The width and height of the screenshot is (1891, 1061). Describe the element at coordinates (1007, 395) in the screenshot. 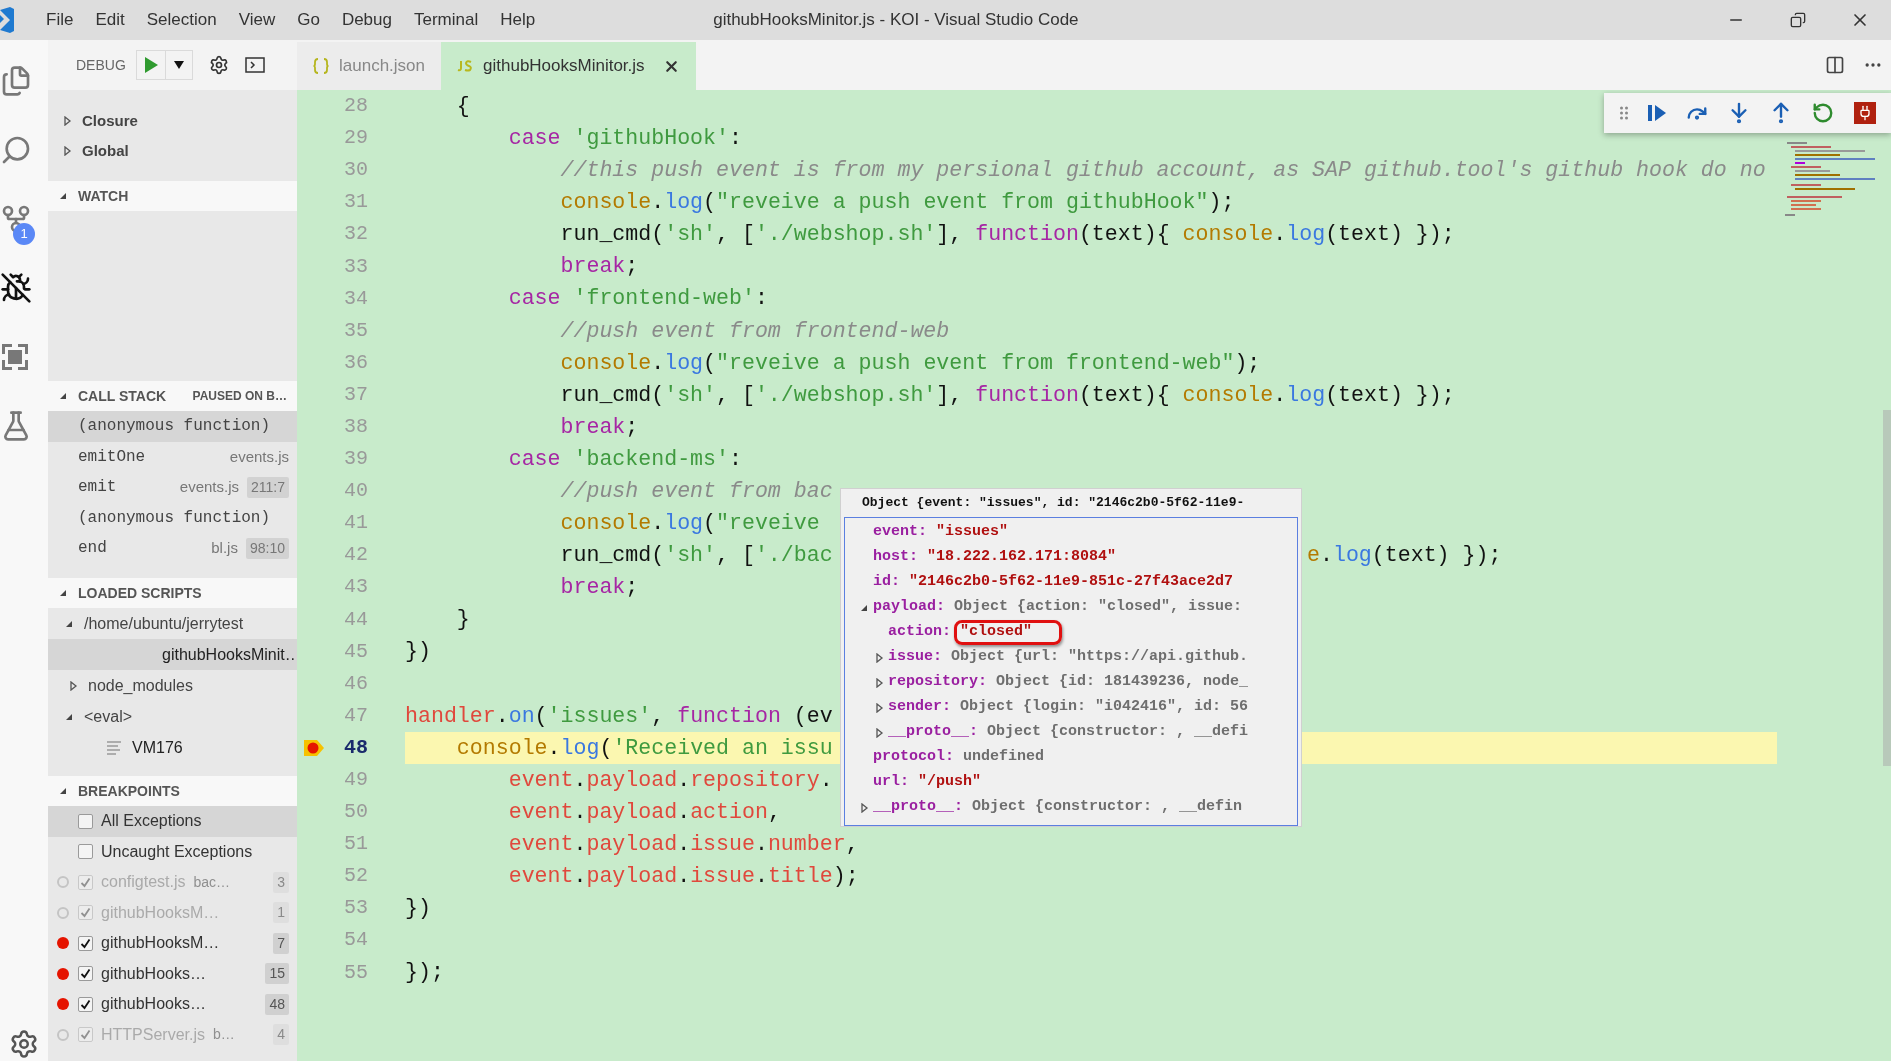

I see `code-text: run_cmd('sh', ['./webshop.sh'], function(text){ console.log(text) });` at that location.